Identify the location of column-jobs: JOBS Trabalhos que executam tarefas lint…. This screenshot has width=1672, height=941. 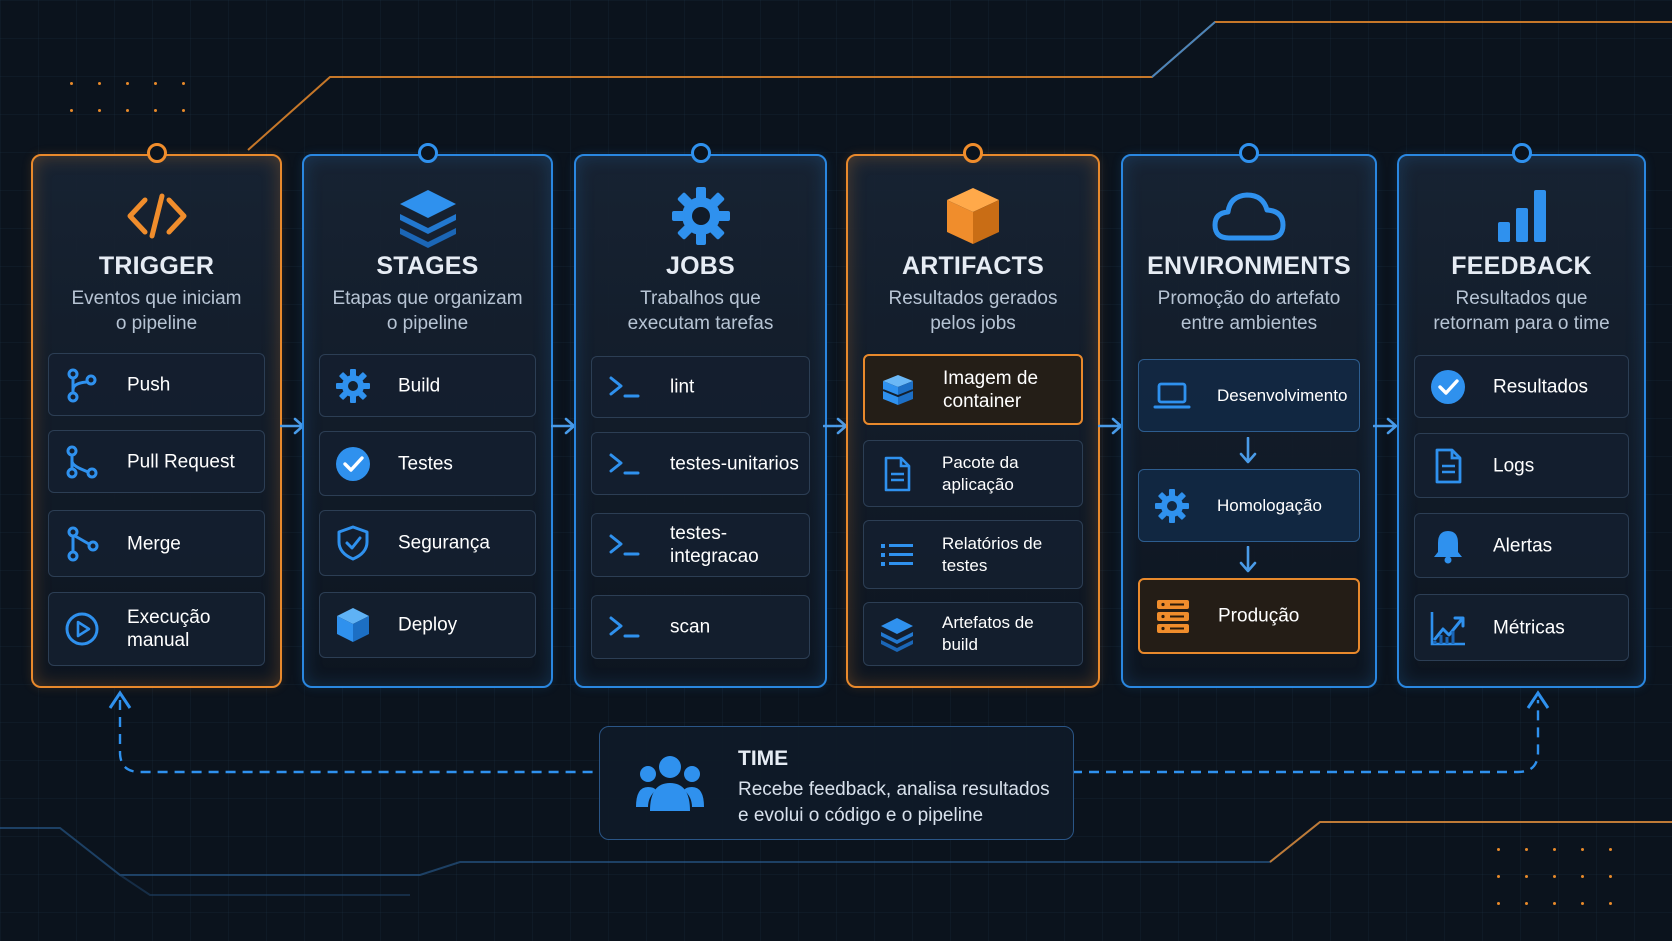
(700, 415).